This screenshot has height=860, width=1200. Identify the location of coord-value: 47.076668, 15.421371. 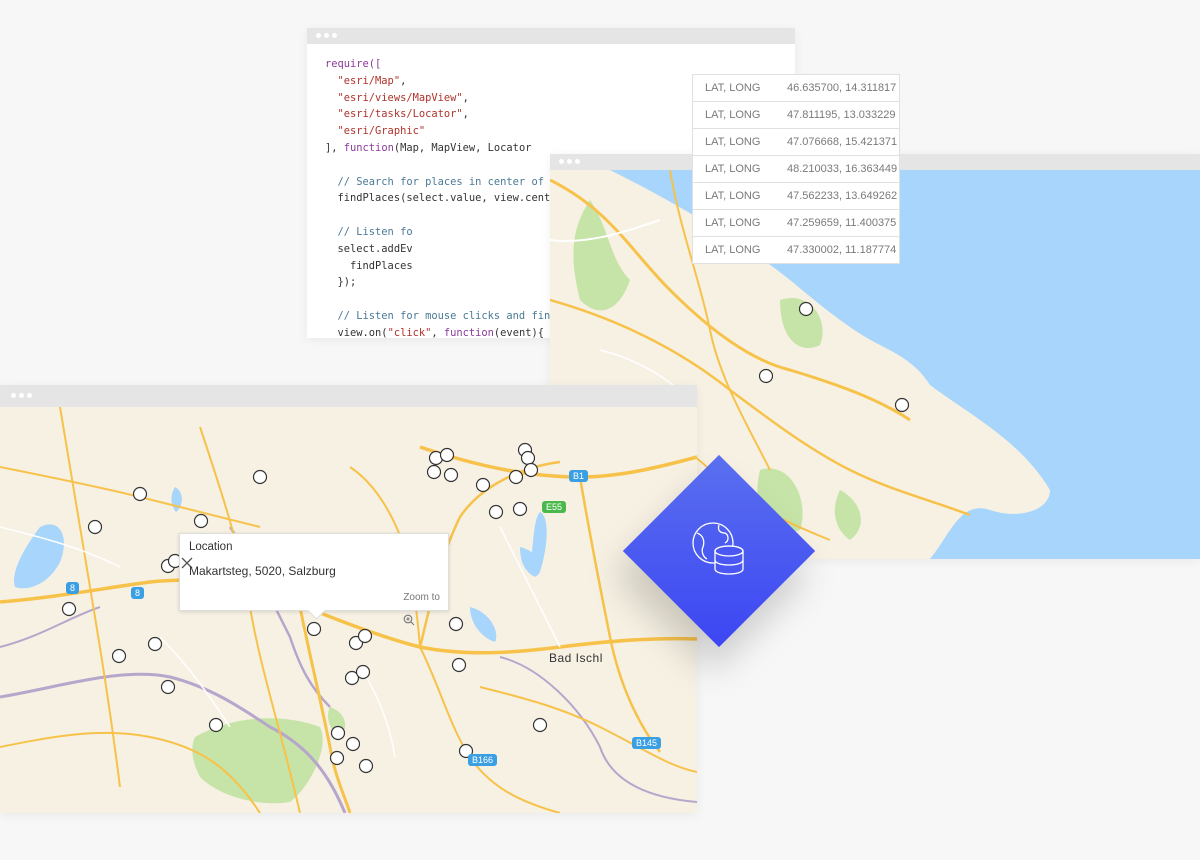
(842, 142).